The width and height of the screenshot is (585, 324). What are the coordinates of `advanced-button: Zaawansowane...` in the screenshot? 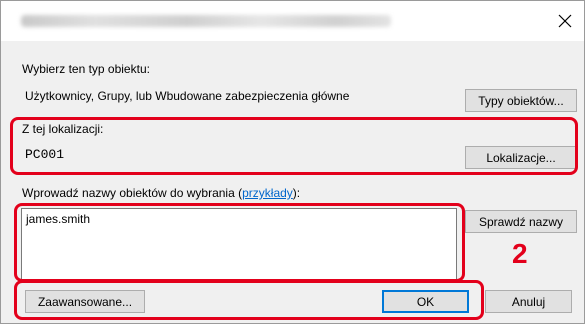 It's located at (85, 301).